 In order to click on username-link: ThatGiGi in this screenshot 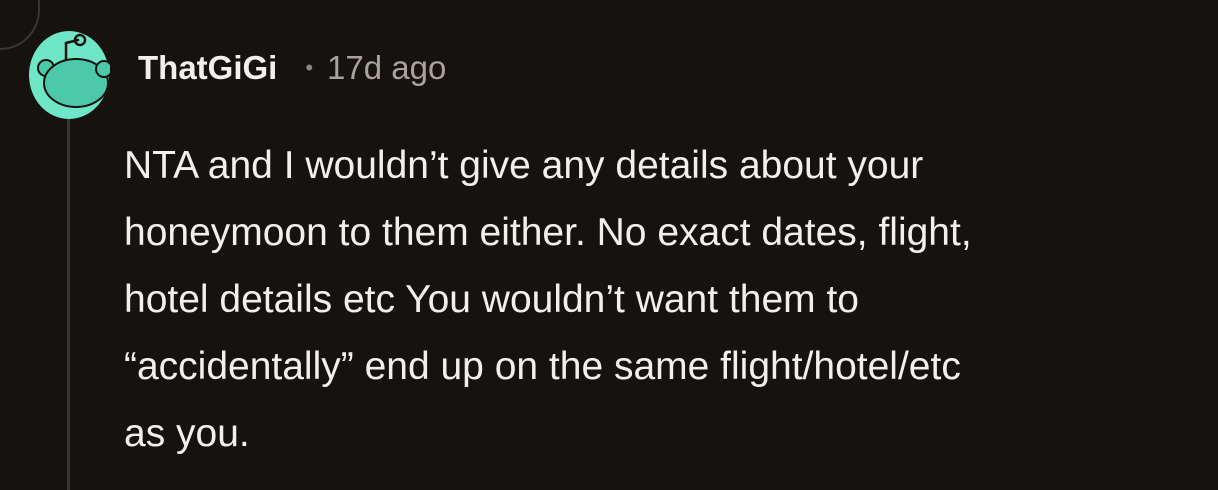, I will do `click(207, 68)`.